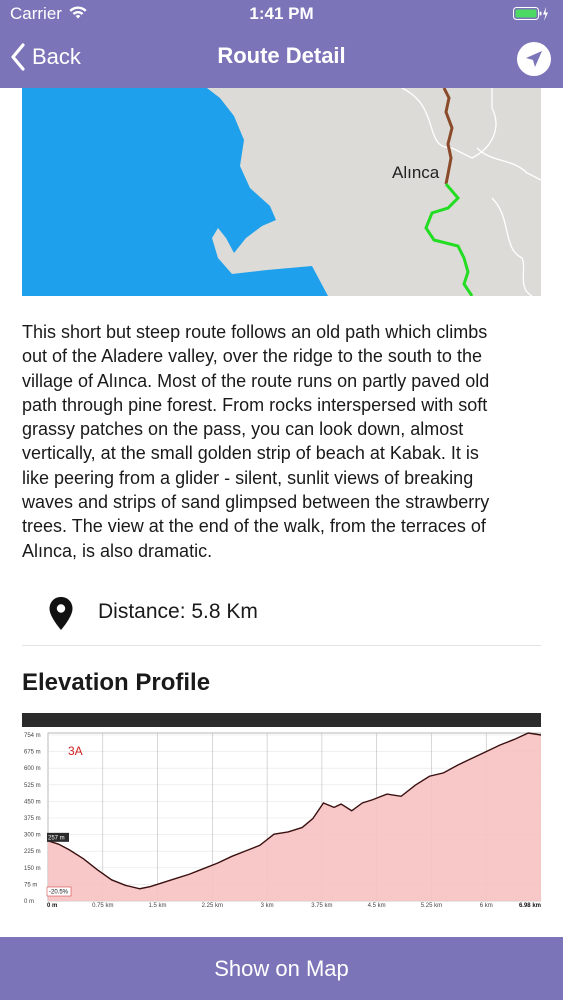 The image size is (563, 1000). Describe the element at coordinates (116, 682) in the screenshot. I see `elevation-profile-title: Elevation Profile` at that location.